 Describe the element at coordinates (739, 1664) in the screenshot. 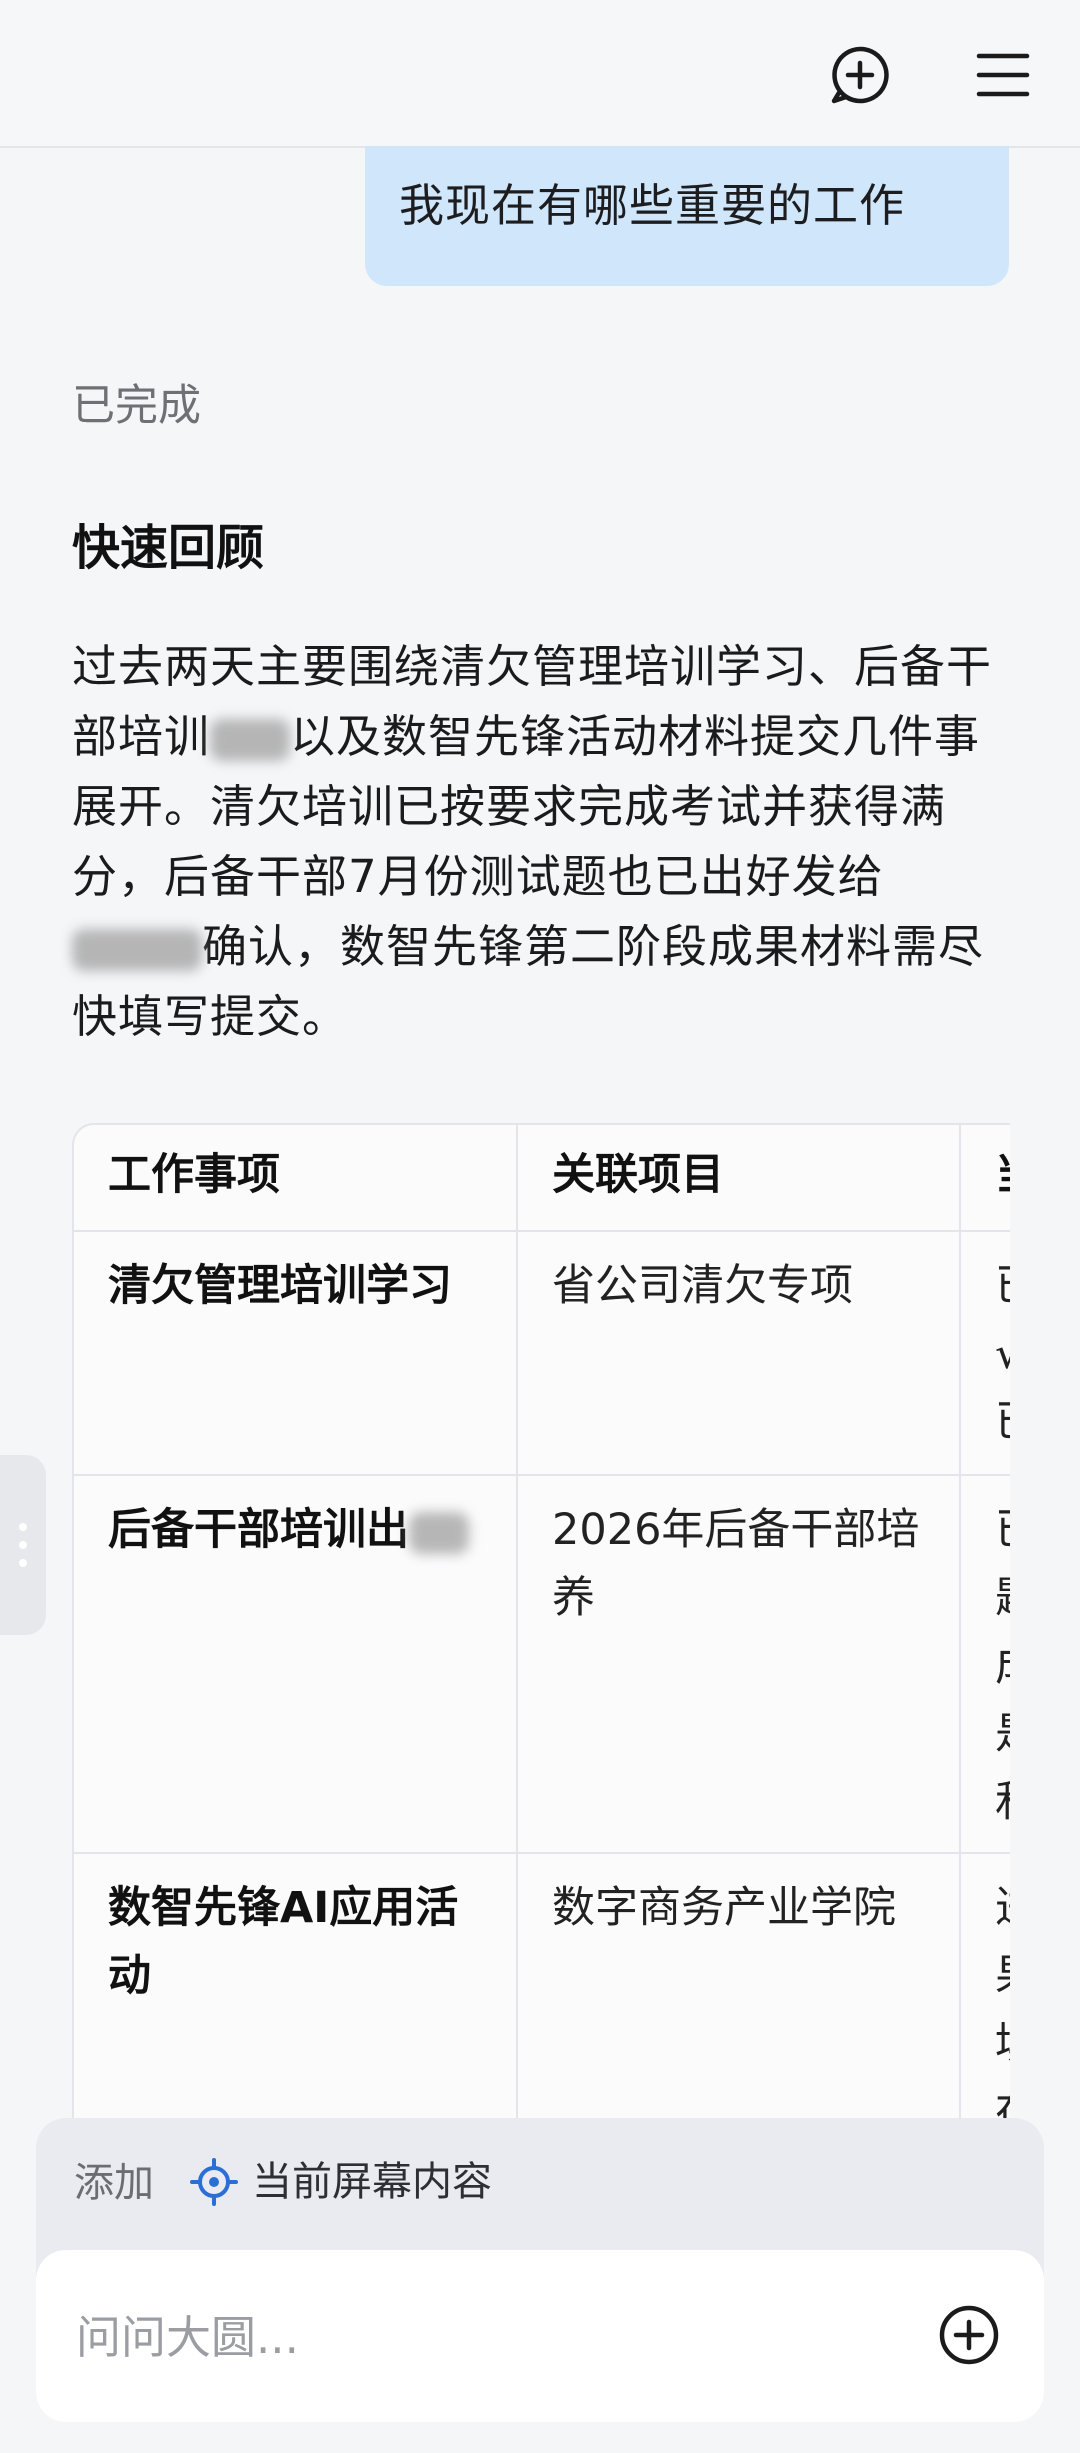

I see `cell-project: 2026年后备干部培养` at that location.